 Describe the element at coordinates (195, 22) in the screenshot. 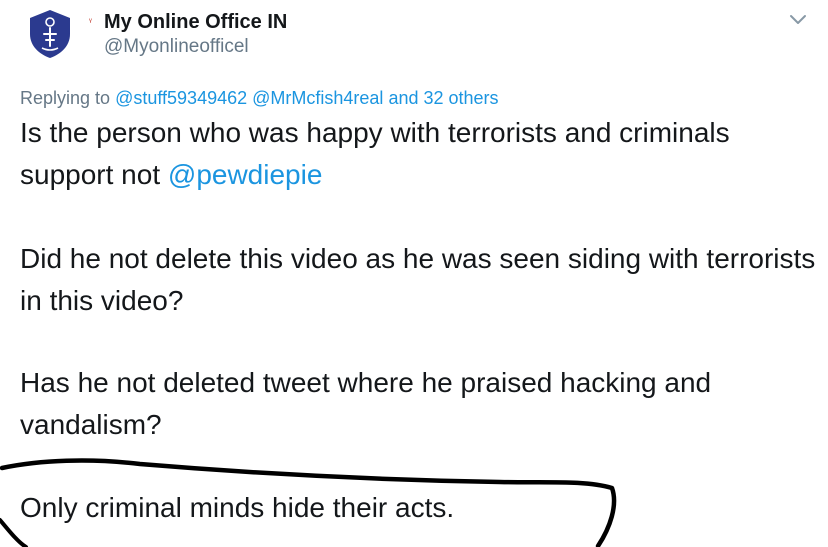

I see `author-display-name: My Online Office IN` at that location.